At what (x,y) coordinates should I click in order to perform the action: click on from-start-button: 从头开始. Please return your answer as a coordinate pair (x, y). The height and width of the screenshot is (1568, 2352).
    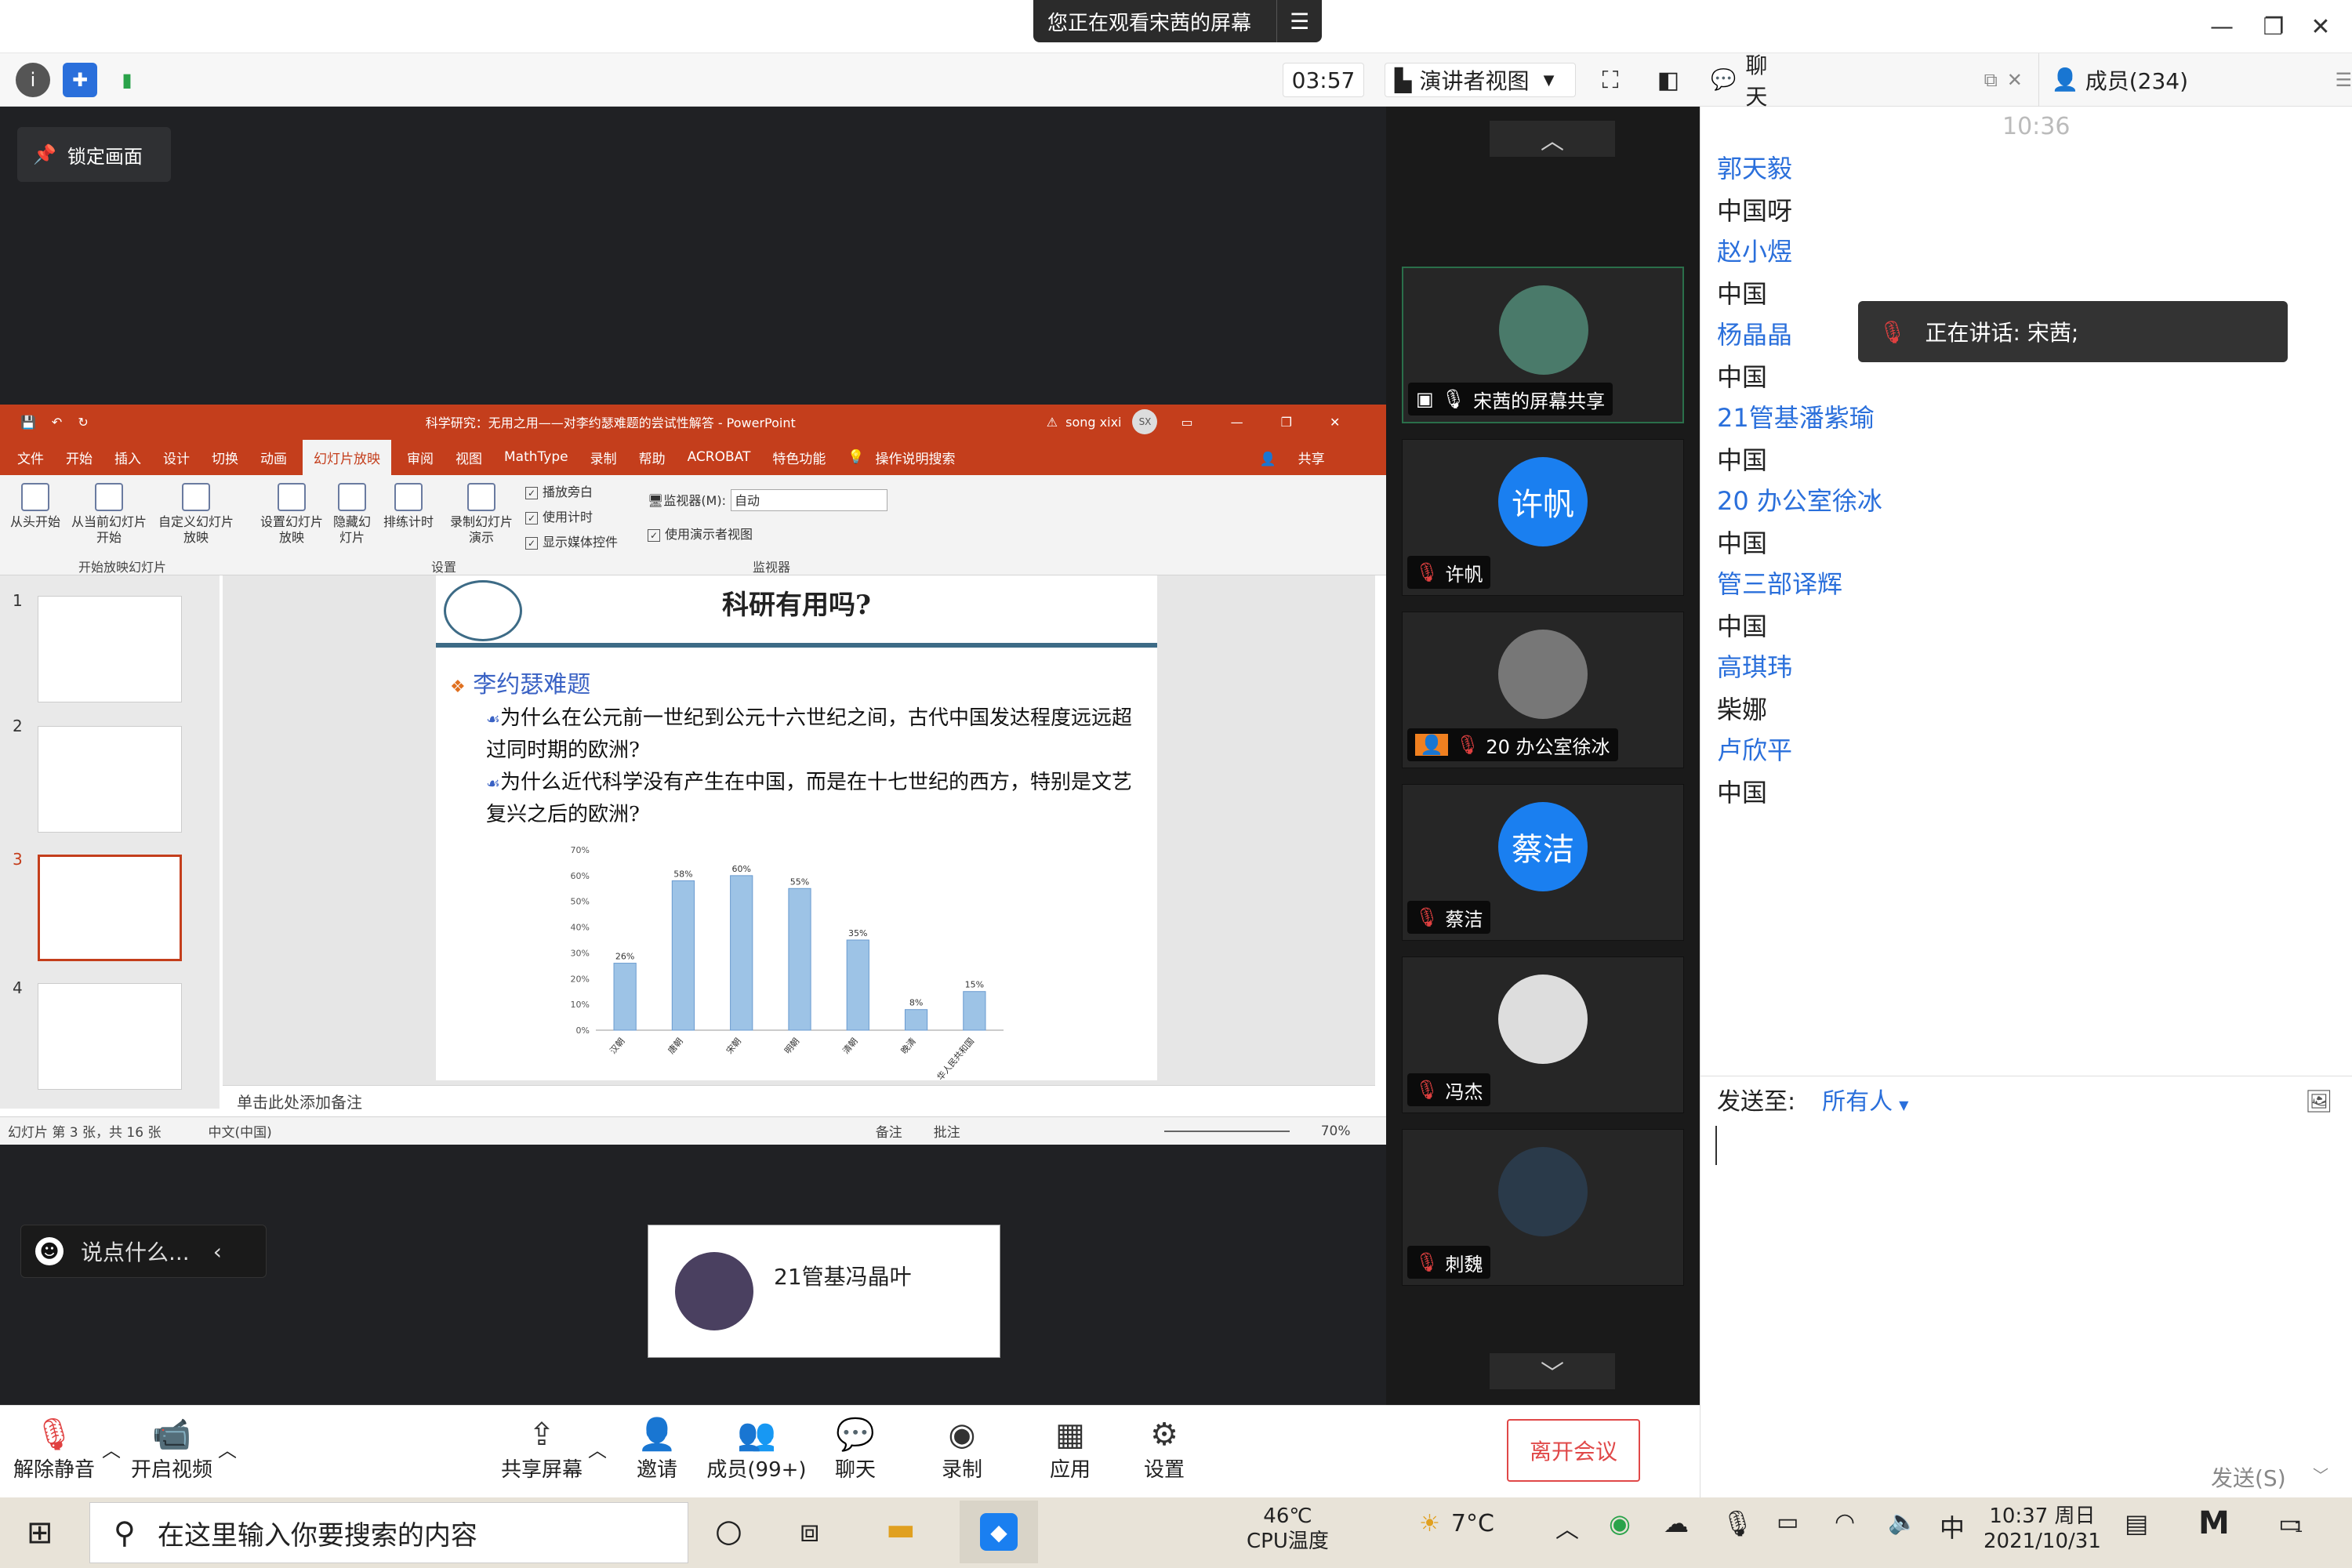
    Looking at the image, I should click on (35, 506).